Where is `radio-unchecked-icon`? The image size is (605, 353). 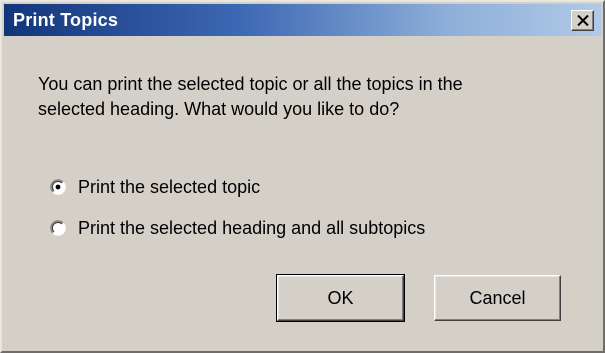
radio-unchecked-icon is located at coordinates (58, 228).